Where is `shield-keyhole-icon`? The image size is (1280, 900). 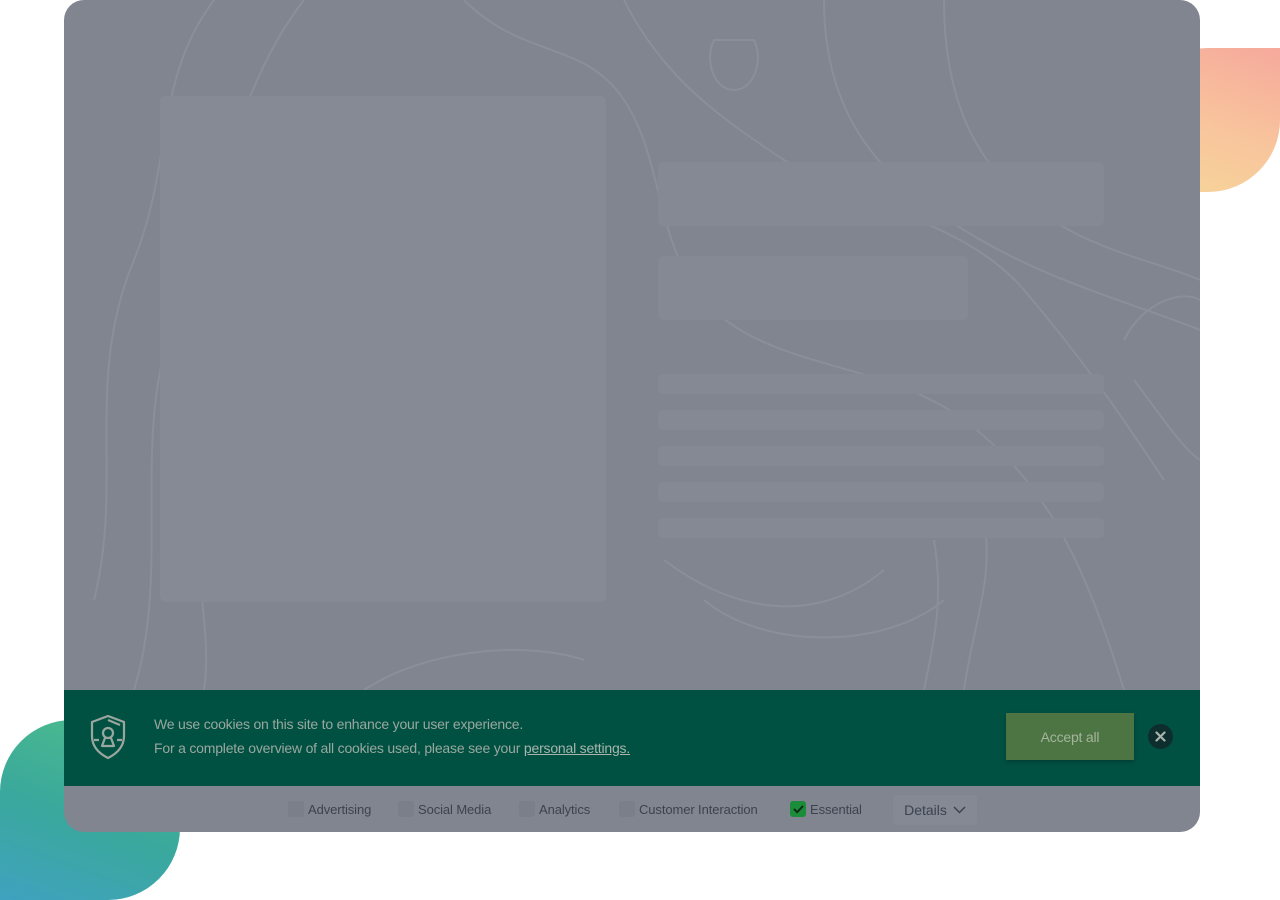 shield-keyhole-icon is located at coordinates (108, 737).